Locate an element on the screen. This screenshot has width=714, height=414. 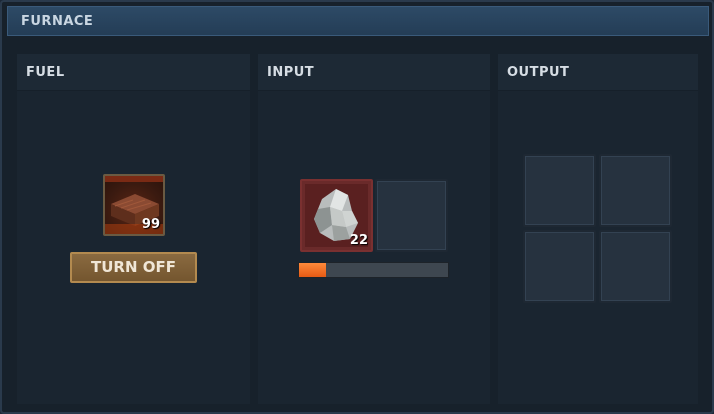
fuel-header: FUEL is located at coordinates (133, 72).